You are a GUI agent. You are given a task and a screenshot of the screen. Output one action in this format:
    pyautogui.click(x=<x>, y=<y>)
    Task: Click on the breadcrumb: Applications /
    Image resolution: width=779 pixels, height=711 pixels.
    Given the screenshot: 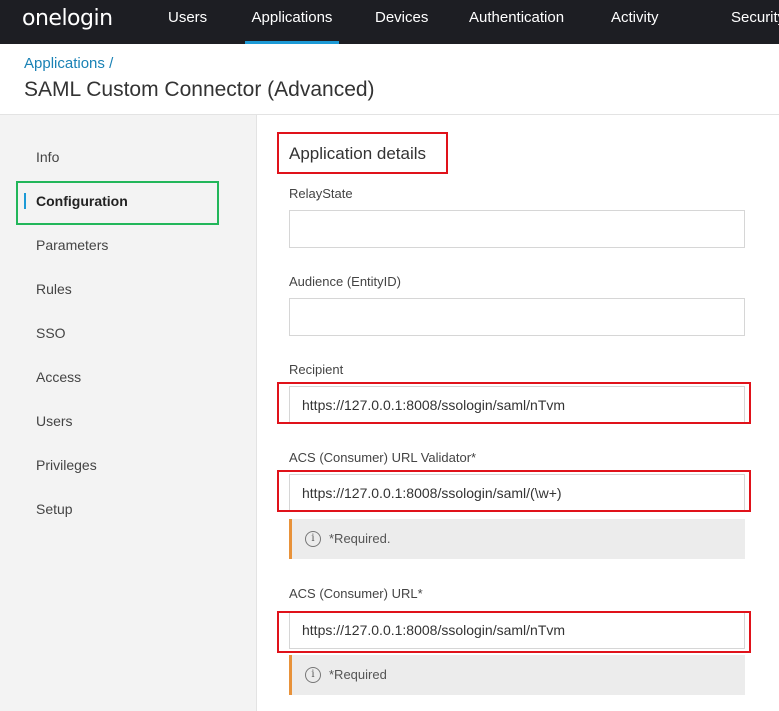 What is the action you would take?
    pyautogui.click(x=68, y=63)
    